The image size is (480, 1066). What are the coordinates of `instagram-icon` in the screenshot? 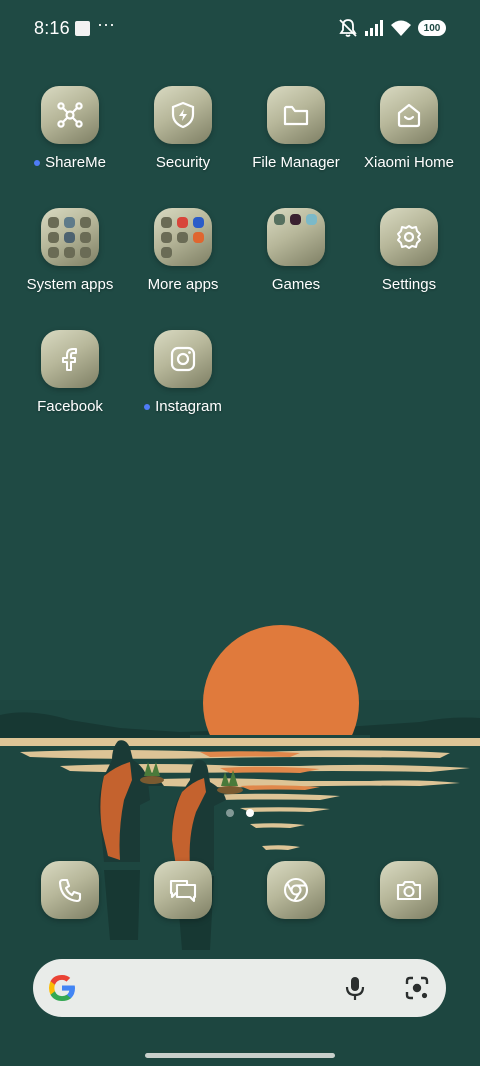 It's located at (183, 359).